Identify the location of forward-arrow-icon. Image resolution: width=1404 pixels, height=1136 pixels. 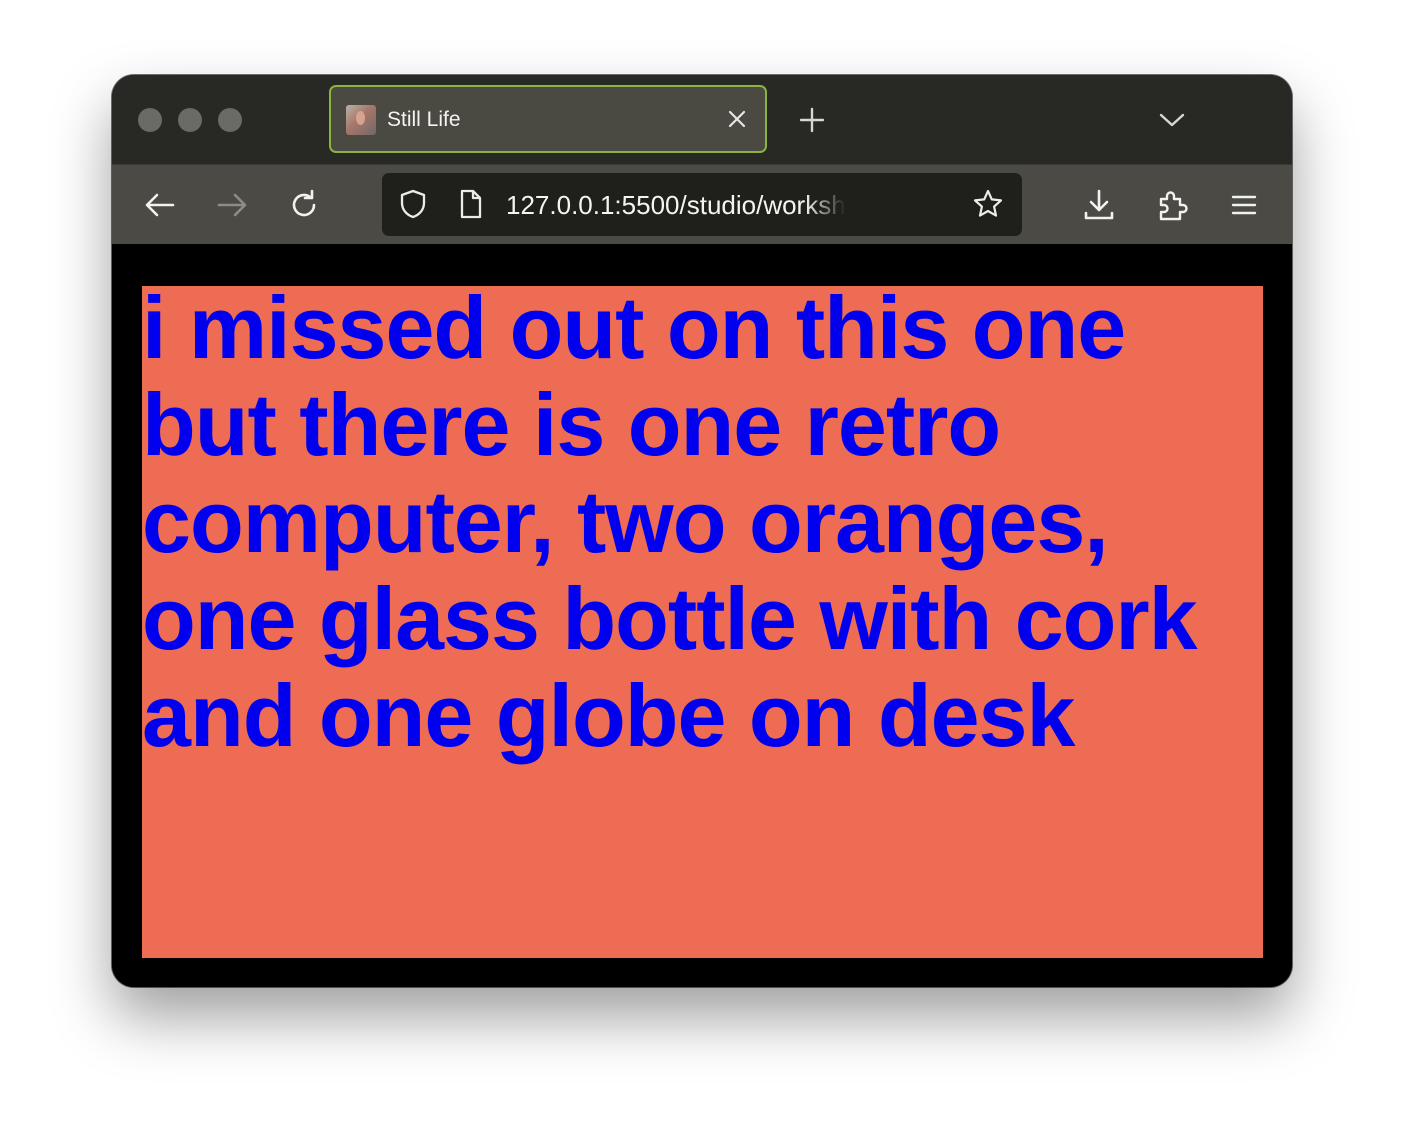
(232, 205).